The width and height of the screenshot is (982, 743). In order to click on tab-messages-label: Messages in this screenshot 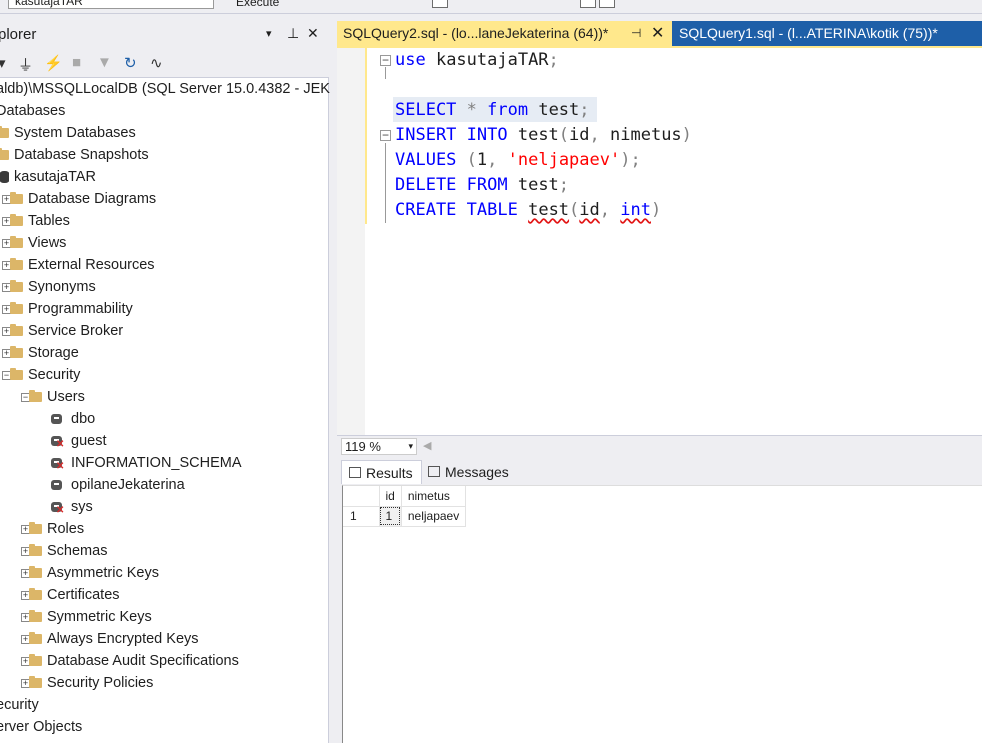, I will do `click(477, 472)`.